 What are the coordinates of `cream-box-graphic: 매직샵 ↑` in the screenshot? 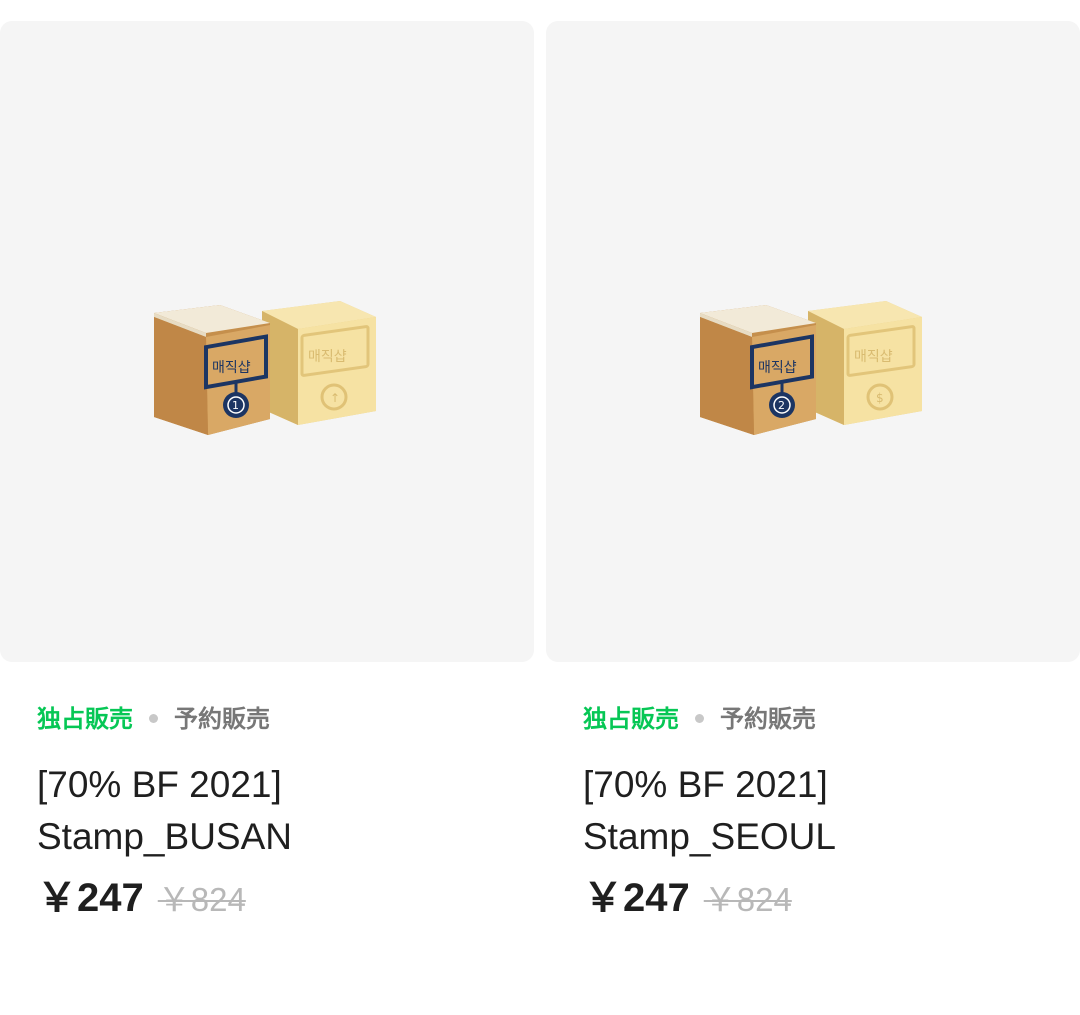 It's located at (319, 363).